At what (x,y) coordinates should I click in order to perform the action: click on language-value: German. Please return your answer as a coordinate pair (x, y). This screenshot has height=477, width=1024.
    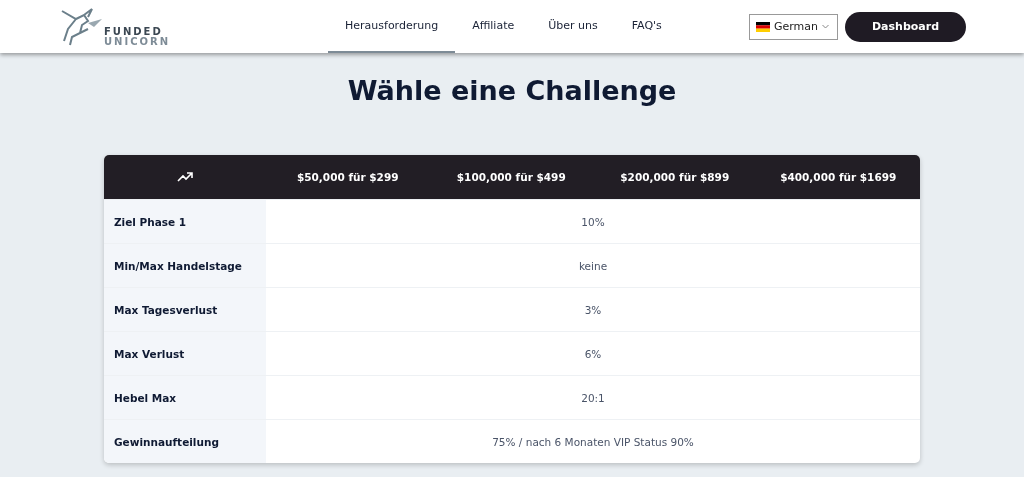
    Looking at the image, I should click on (795, 26).